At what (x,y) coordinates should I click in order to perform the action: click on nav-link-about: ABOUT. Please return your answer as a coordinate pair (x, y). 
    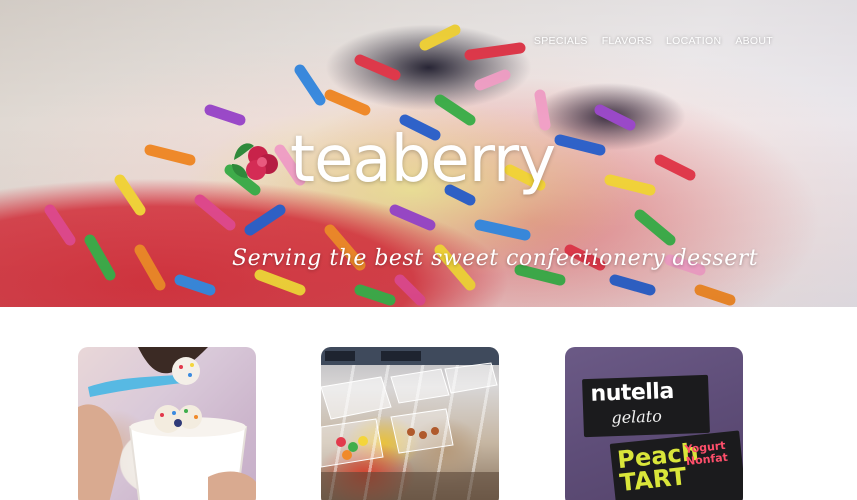
    Looking at the image, I should click on (754, 41).